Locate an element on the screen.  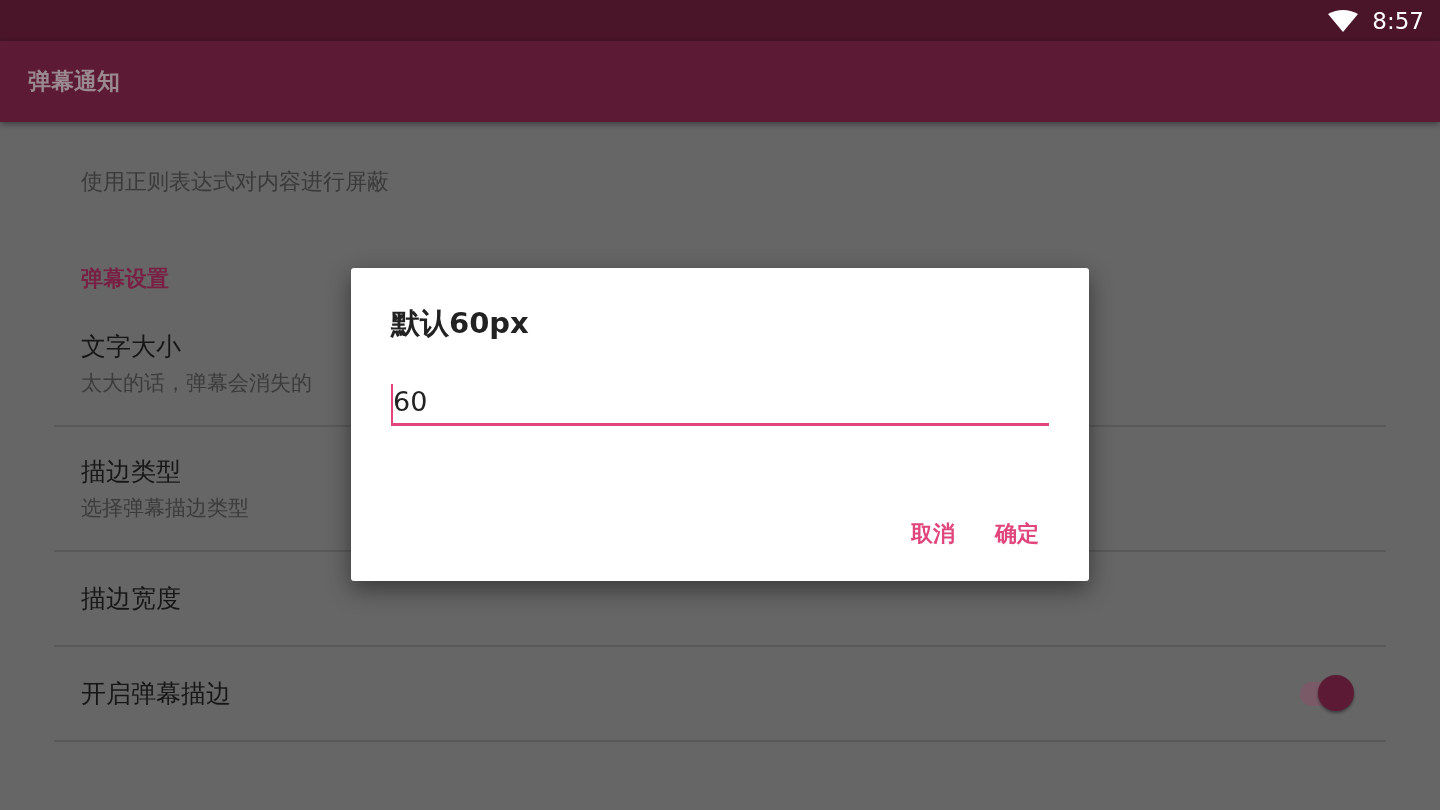
wifi-icon is located at coordinates (1343, 20).